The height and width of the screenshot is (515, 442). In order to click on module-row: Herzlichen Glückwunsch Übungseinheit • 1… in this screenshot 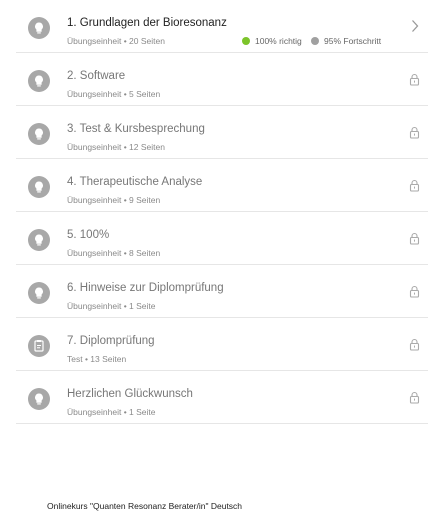, I will do `click(222, 397)`.